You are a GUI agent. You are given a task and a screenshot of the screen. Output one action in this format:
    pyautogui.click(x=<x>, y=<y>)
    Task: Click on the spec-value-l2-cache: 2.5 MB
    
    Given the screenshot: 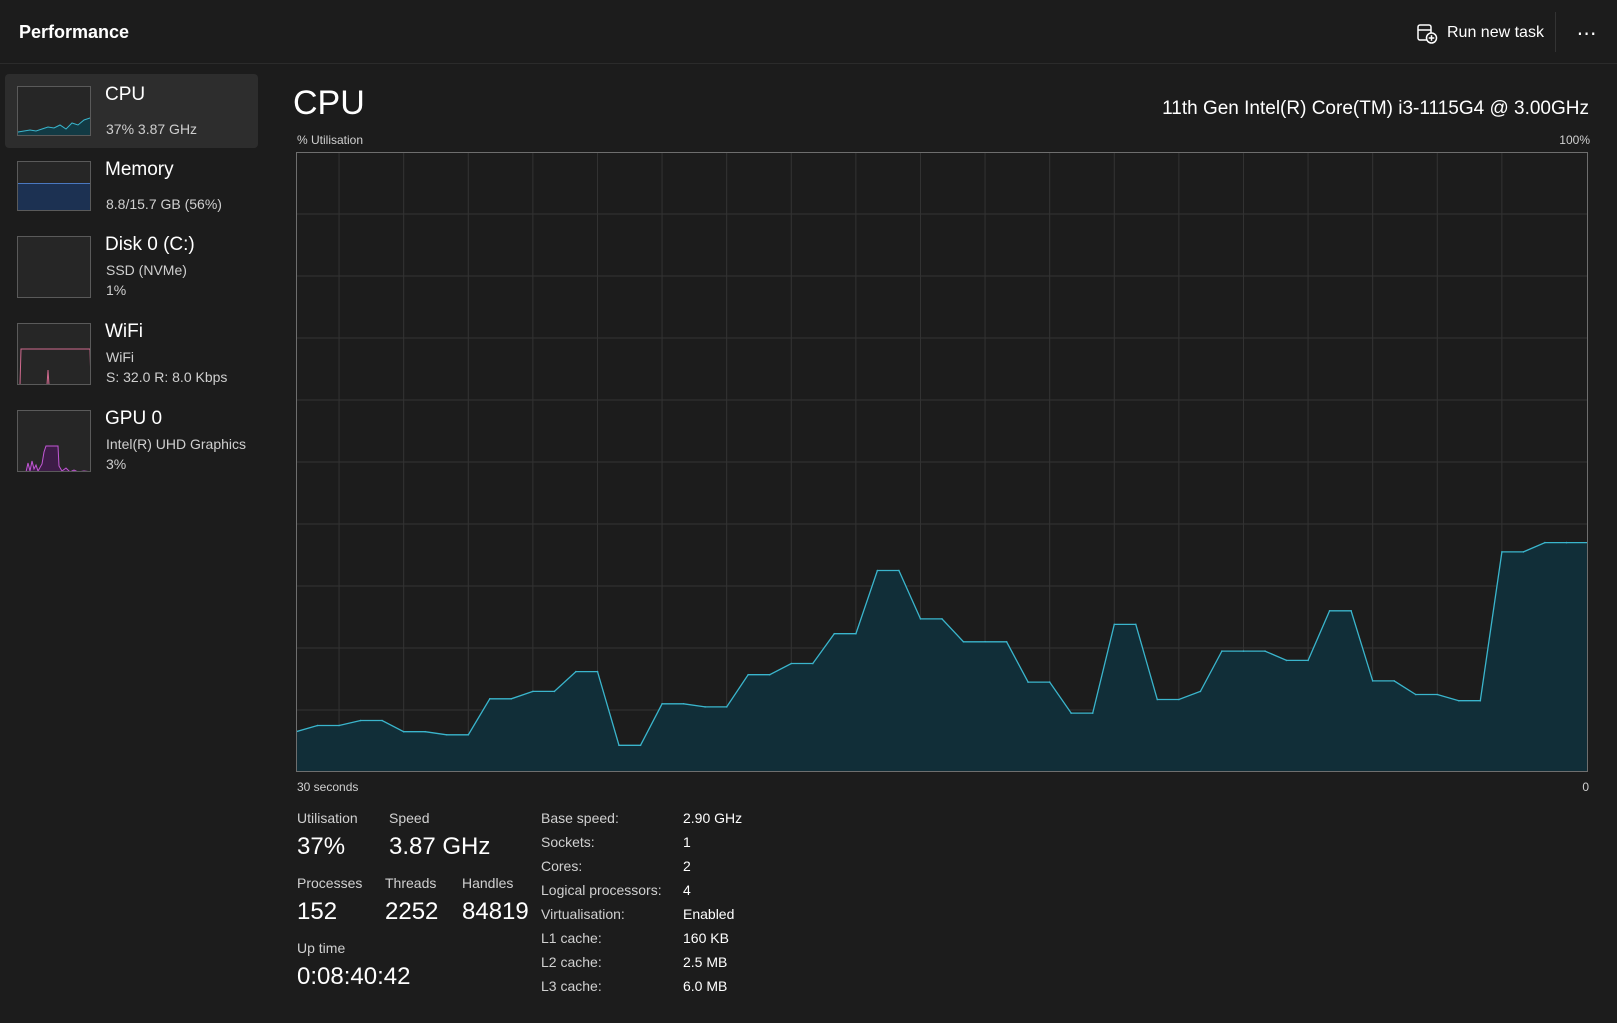 What is the action you would take?
    pyautogui.click(x=705, y=962)
    